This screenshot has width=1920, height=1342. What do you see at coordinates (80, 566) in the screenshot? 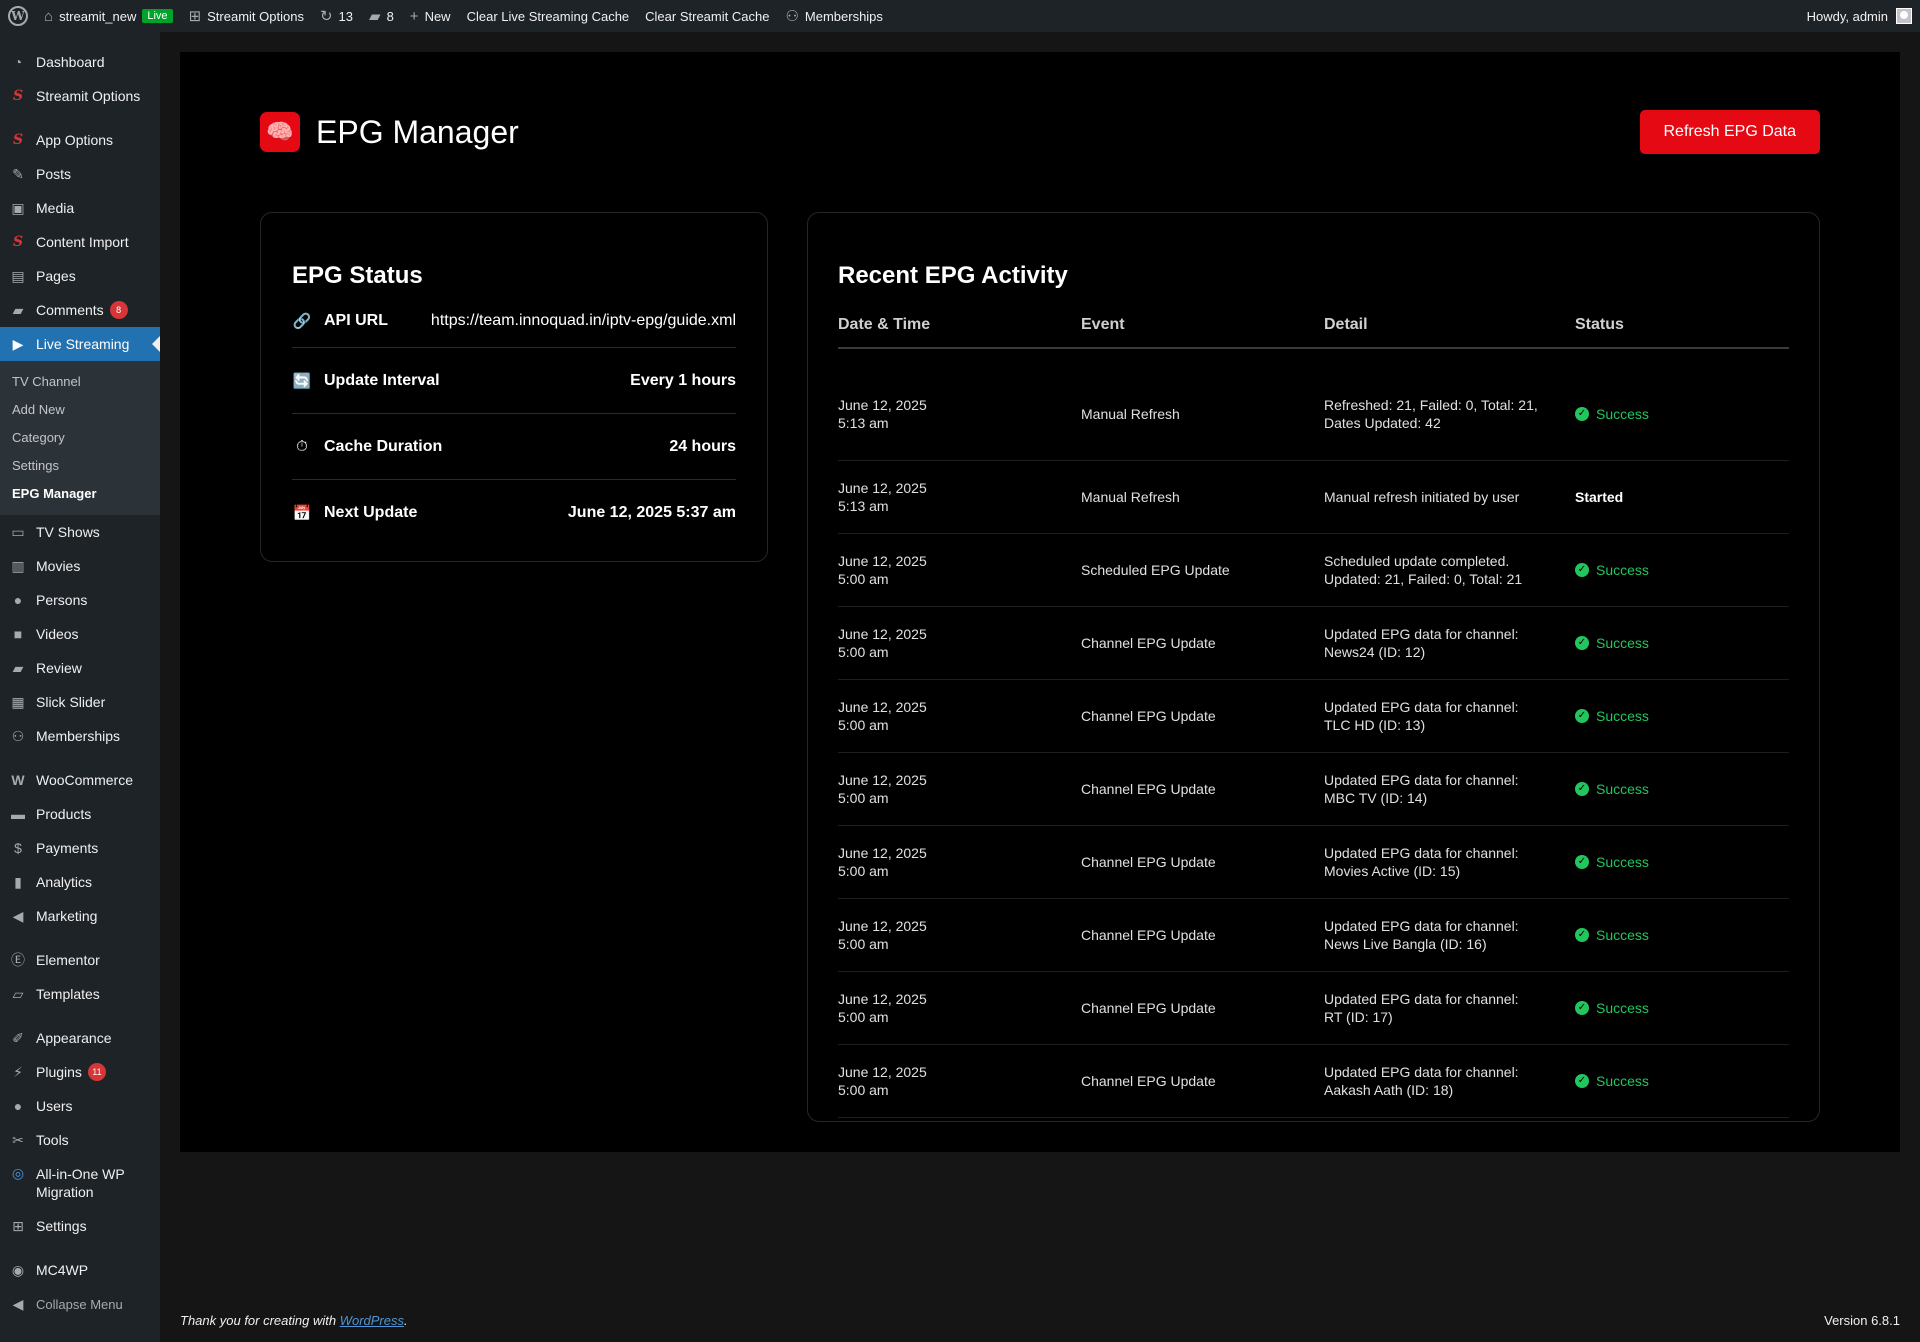
I see `menu-movies: ▥ Movies` at bounding box center [80, 566].